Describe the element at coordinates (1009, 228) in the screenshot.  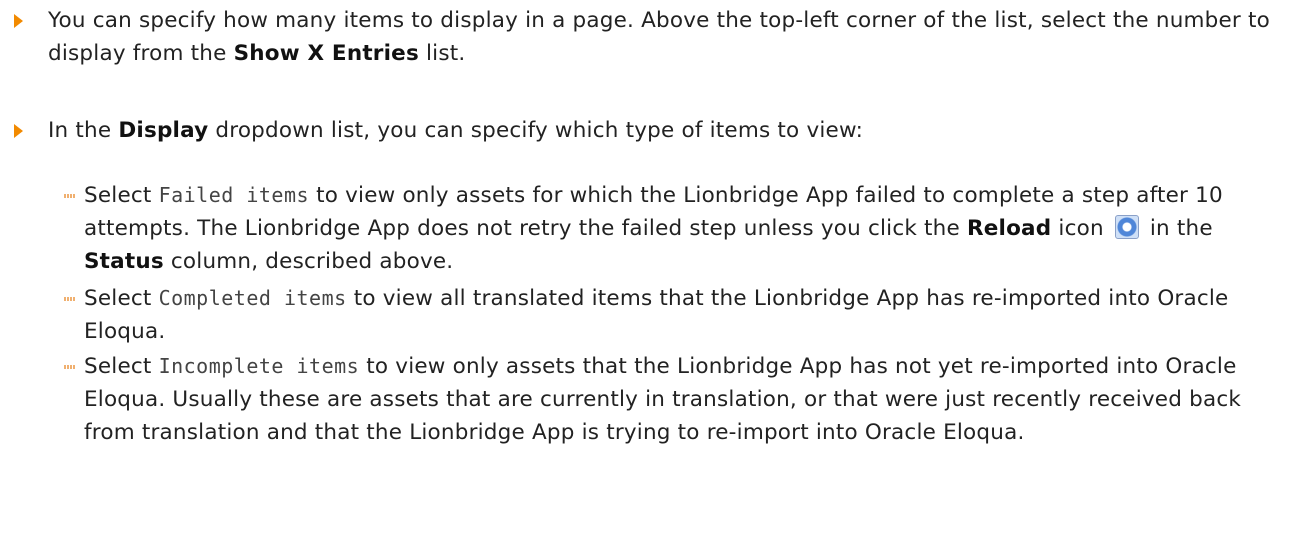
I see `ui-term: Reload` at that location.